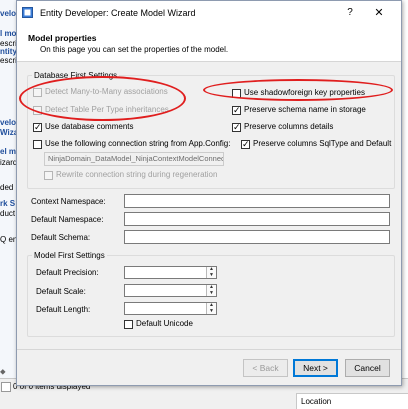 The image size is (408, 409). I want to click on preserve-sqltype-label: Preserve columns SqlType and Default, so click(322, 143).